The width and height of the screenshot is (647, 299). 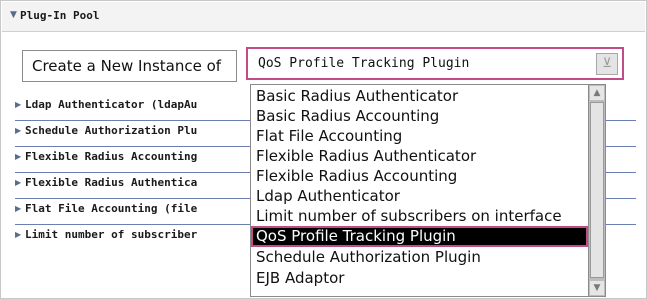 What do you see at coordinates (111, 156) in the screenshot?
I see `plugin-row-label: Flexible Radius Accounting` at bounding box center [111, 156].